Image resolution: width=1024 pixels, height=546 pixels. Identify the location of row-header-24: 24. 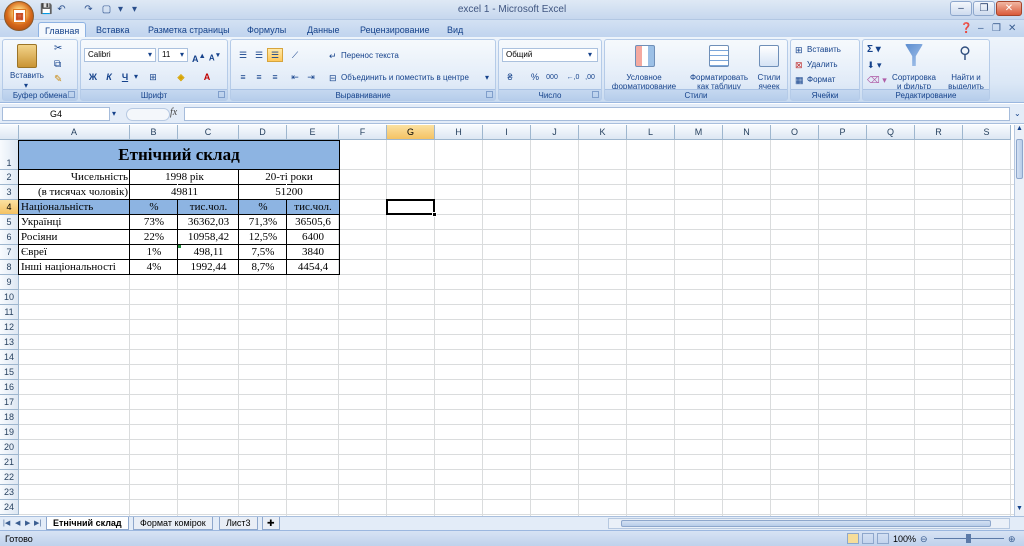
(9, 507).